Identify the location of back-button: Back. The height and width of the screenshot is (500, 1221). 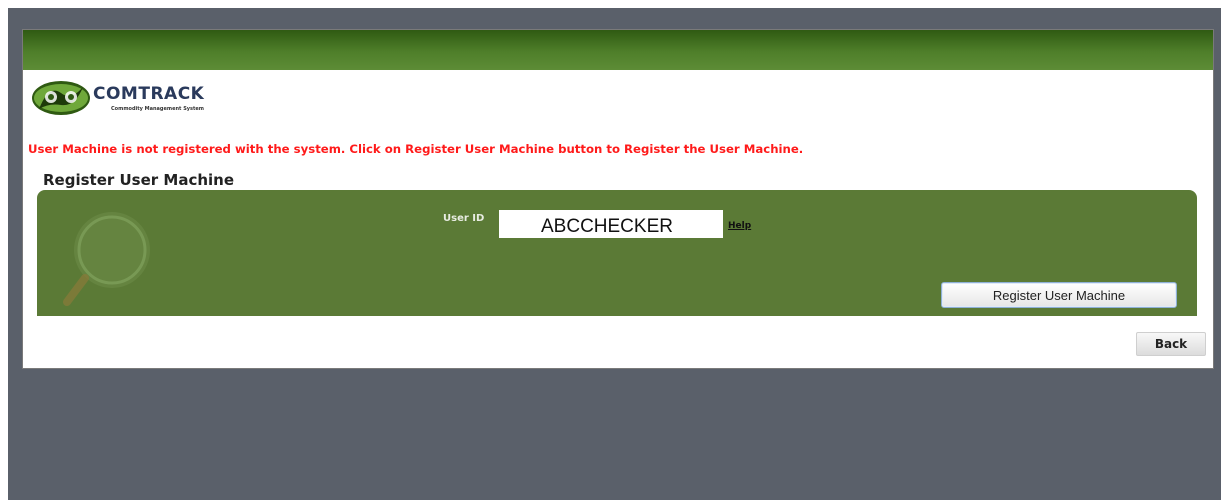
(1171, 344).